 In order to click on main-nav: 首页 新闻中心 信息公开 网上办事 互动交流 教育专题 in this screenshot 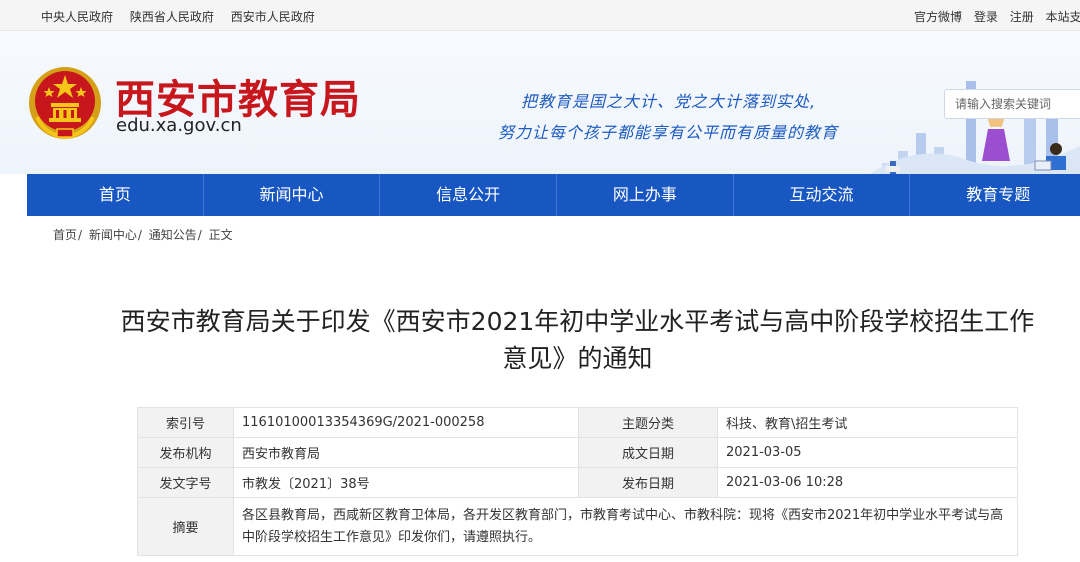, I will do `click(553, 195)`.